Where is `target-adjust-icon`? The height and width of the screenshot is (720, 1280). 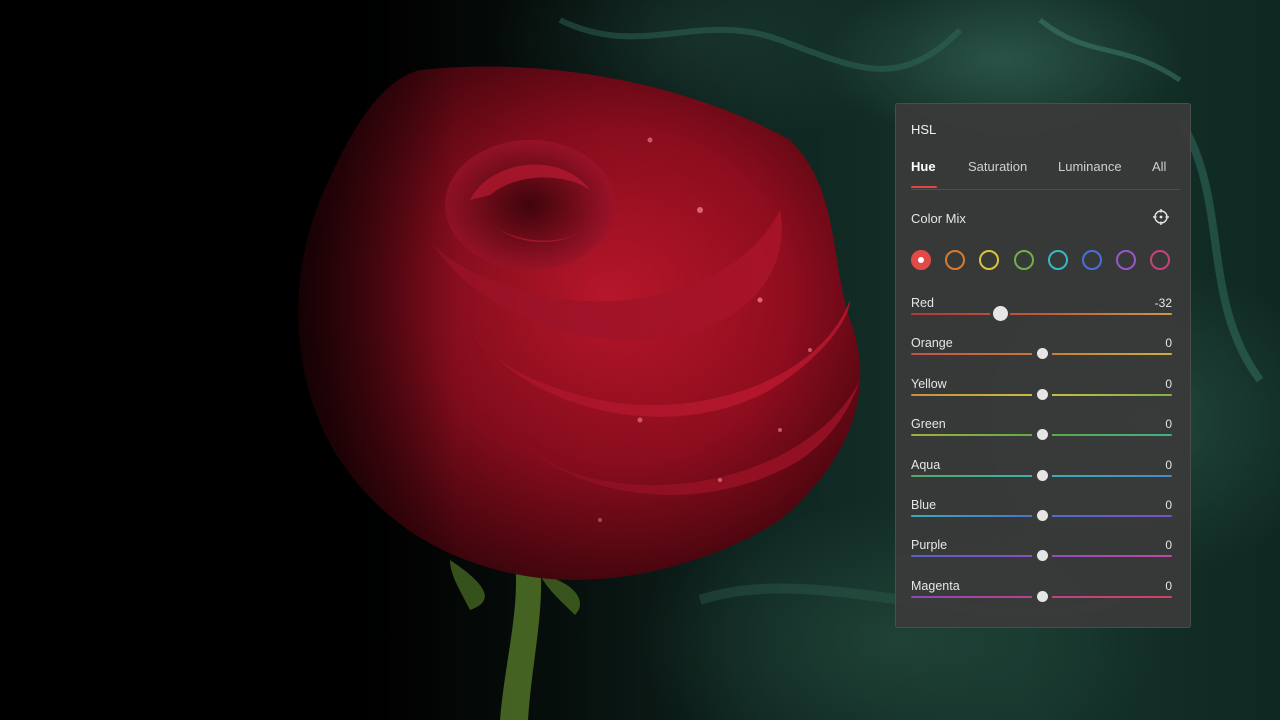
target-adjust-icon is located at coordinates (1161, 217).